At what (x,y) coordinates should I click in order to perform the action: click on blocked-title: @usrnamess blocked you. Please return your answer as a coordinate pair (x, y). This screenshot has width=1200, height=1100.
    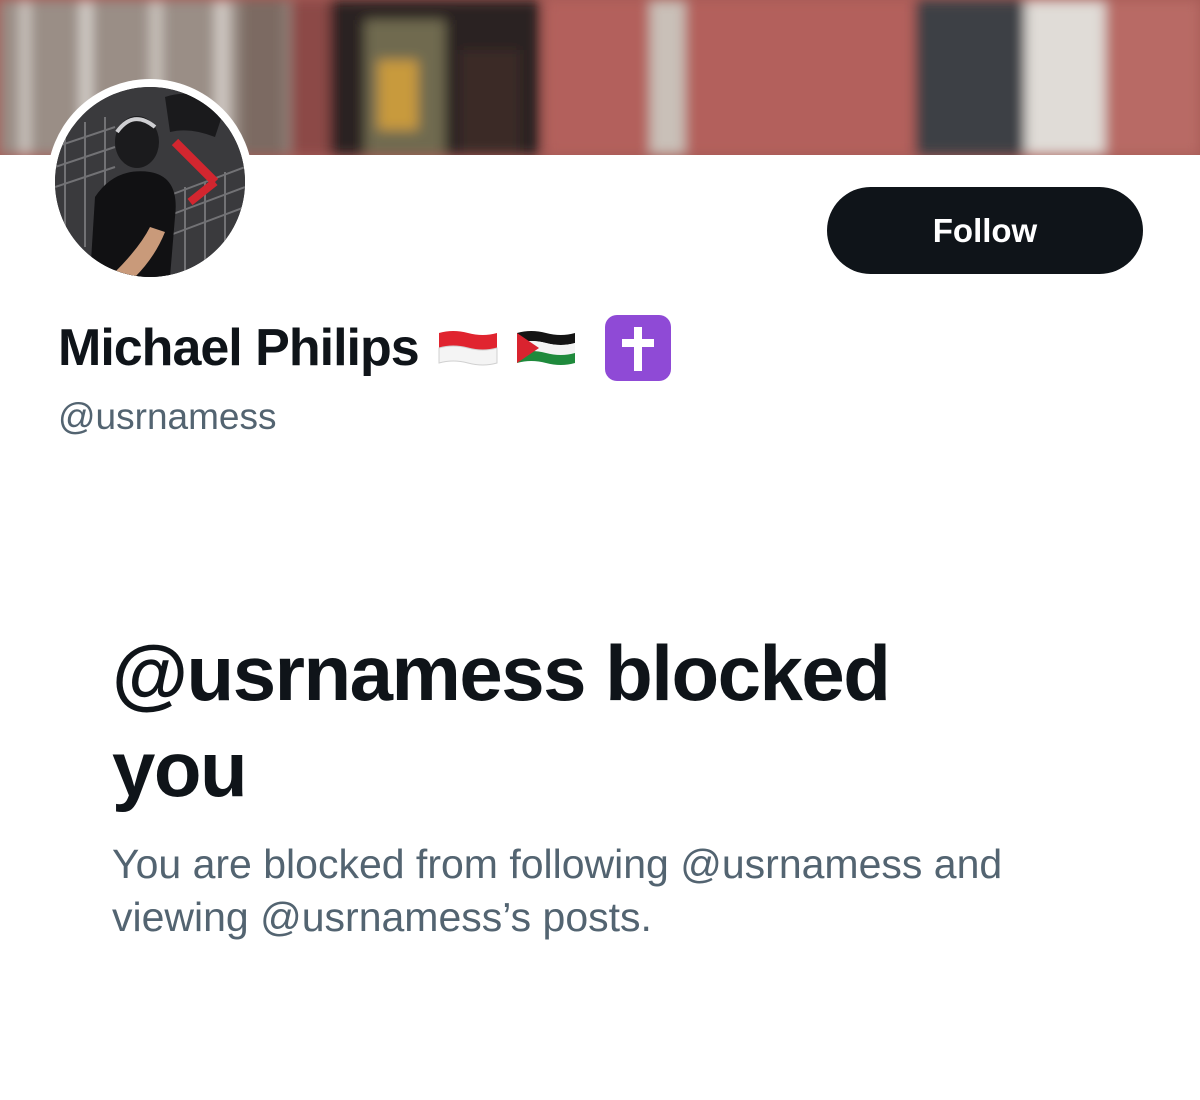
    Looking at the image, I should click on (501, 721).